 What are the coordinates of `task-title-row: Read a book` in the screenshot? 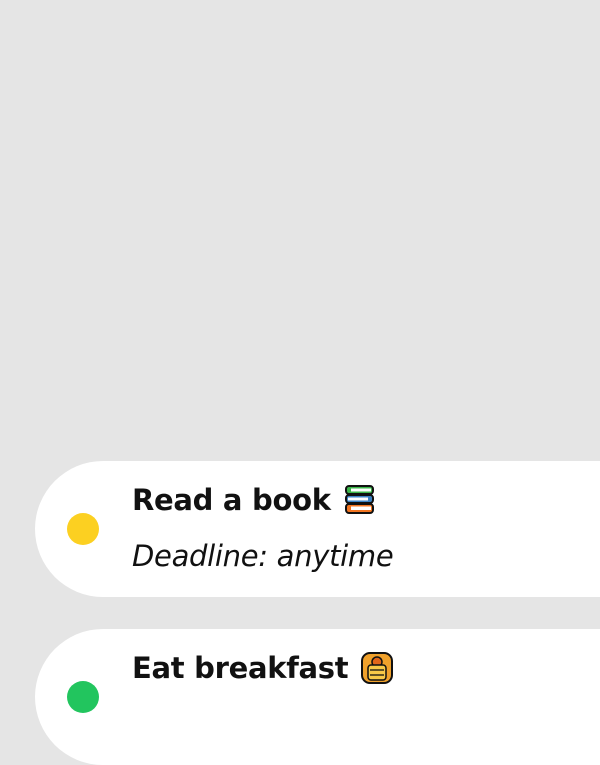 It's located at (254, 500).